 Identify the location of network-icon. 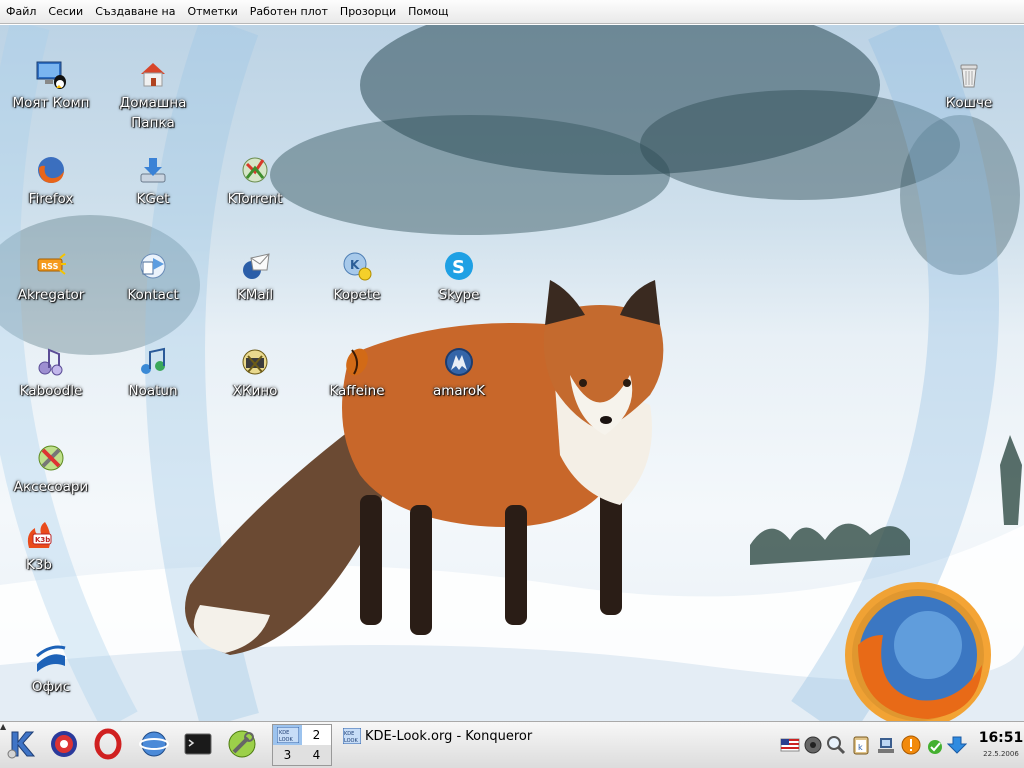
(886, 745).